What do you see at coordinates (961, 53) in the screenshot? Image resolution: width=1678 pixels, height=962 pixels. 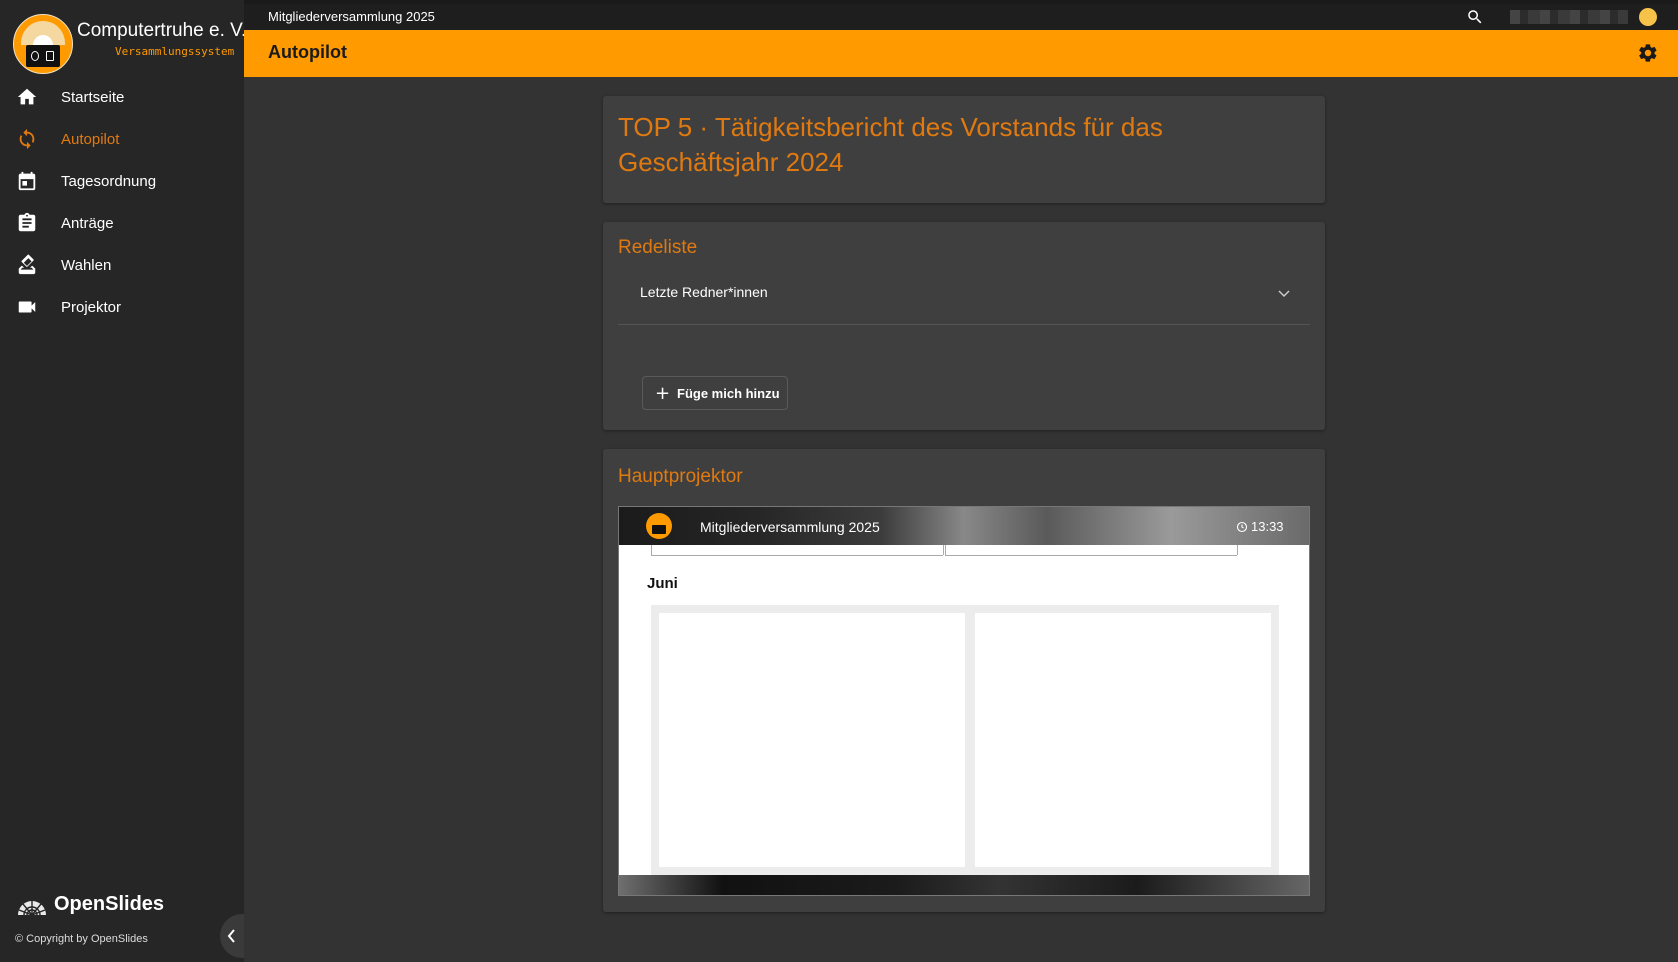 I see `page-header: Autopilot` at bounding box center [961, 53].